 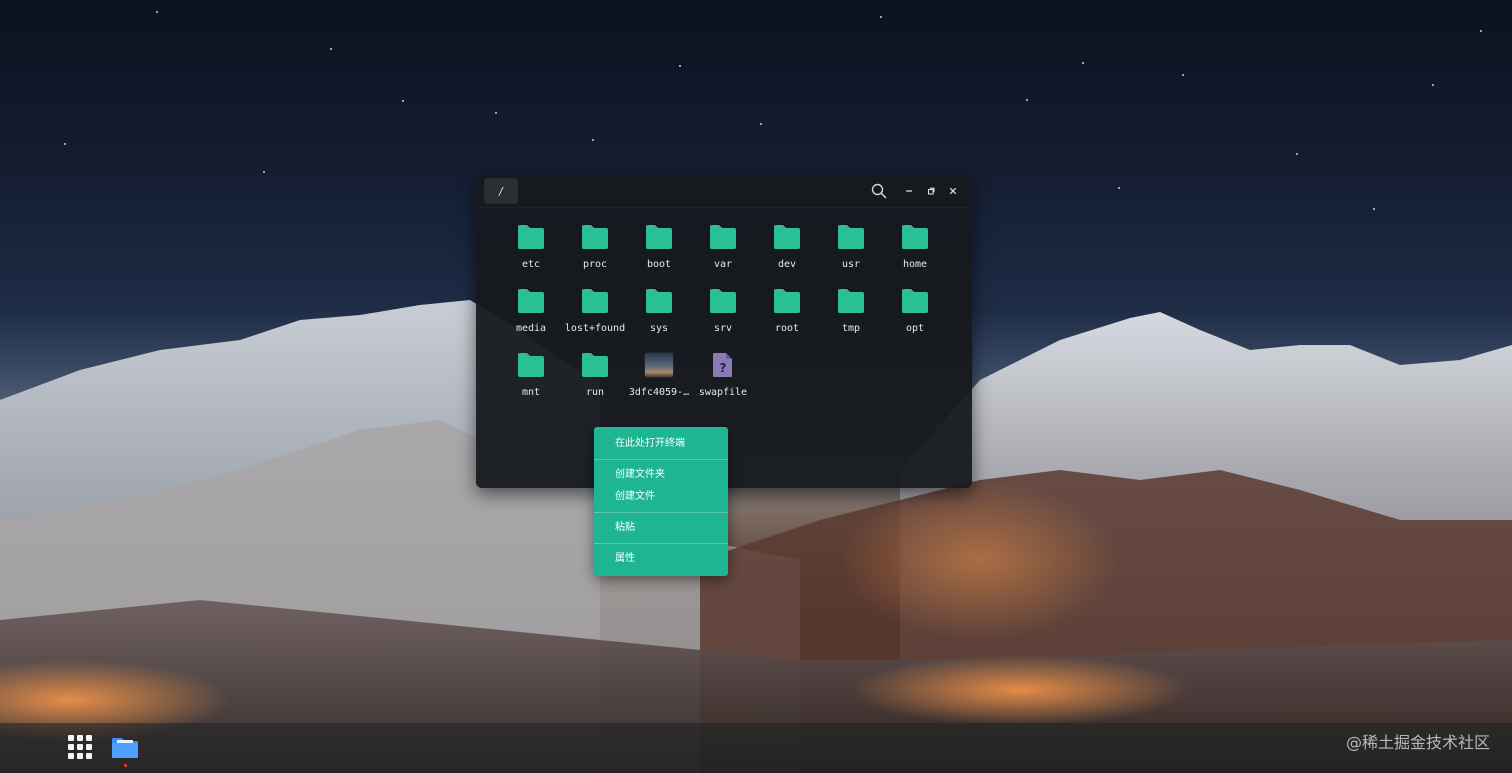 I want to click on context-menu-item: 创建文件夹, so click(x=661, y=475).